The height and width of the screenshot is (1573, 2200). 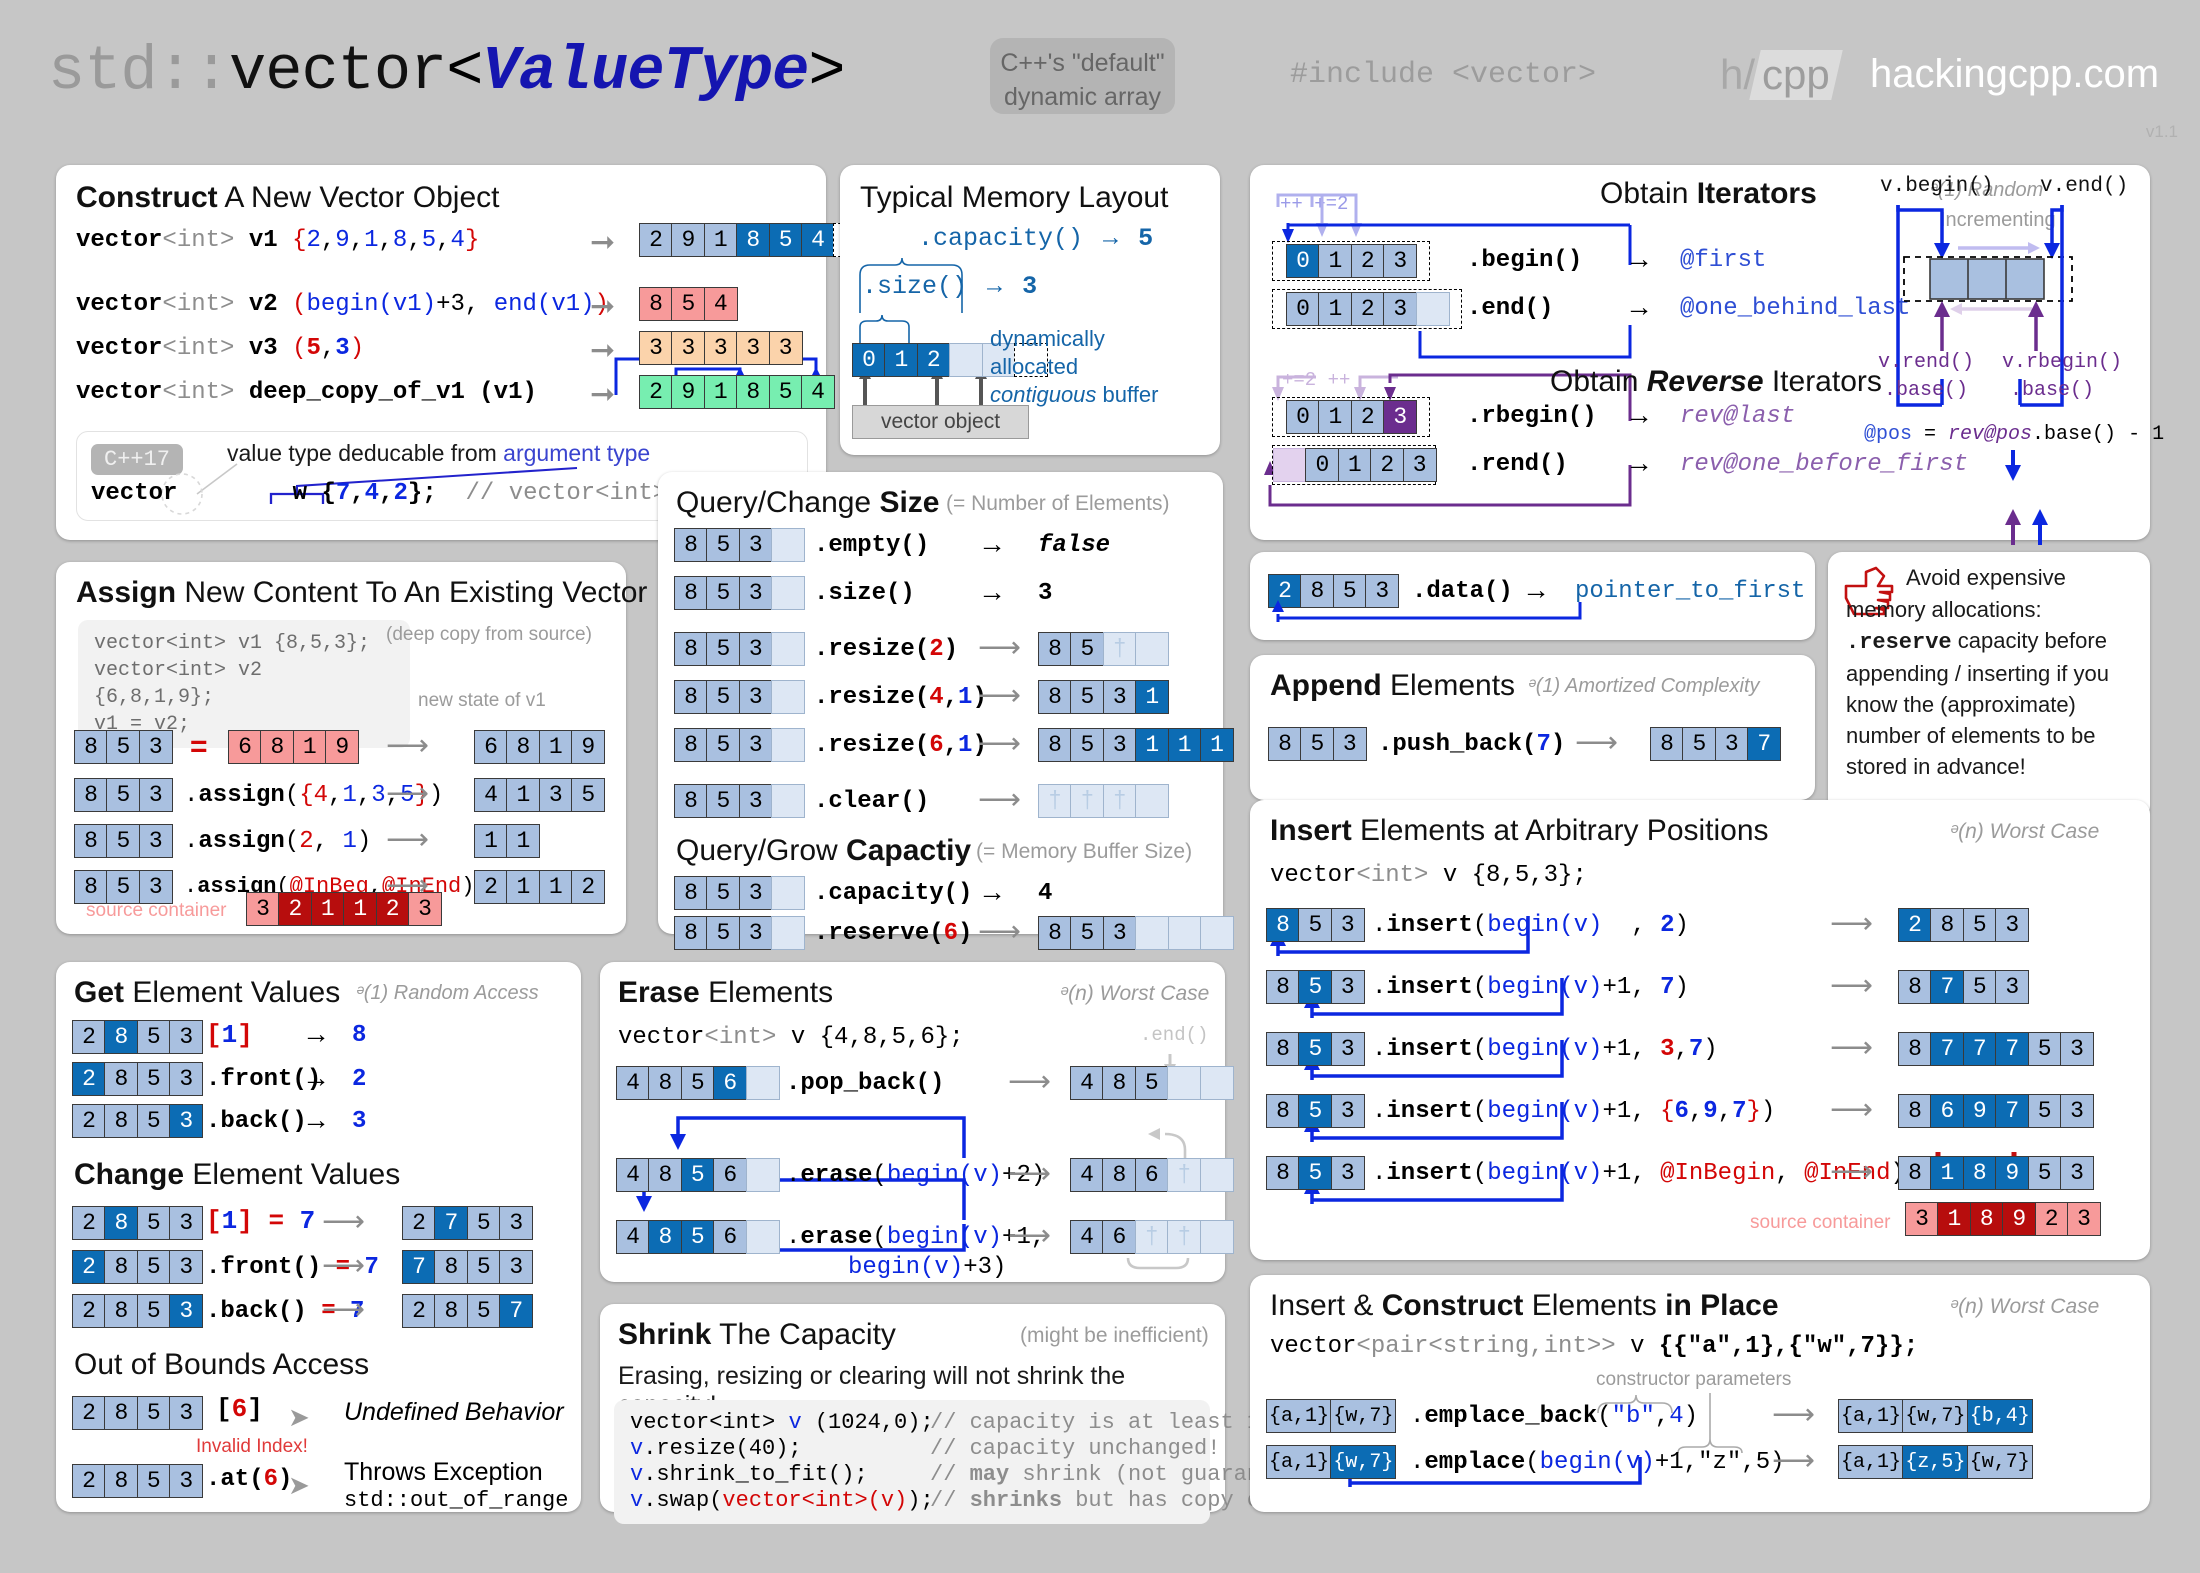 What do you see at coordinates (1367, 309) in the screenshot?
I see `end-array: 0 1 2 3` at bounding box center [1367, 309].